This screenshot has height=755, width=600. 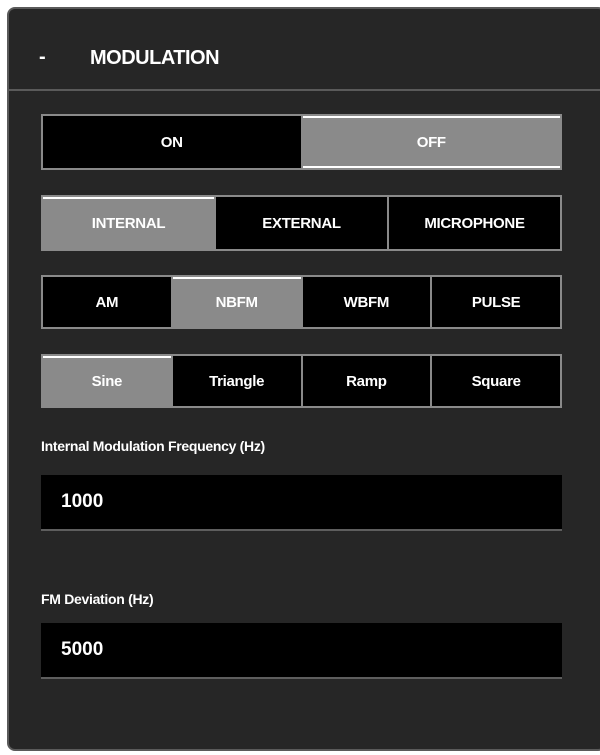 I want to click on panel-title: MODULATION, so click(x=155, y=58).